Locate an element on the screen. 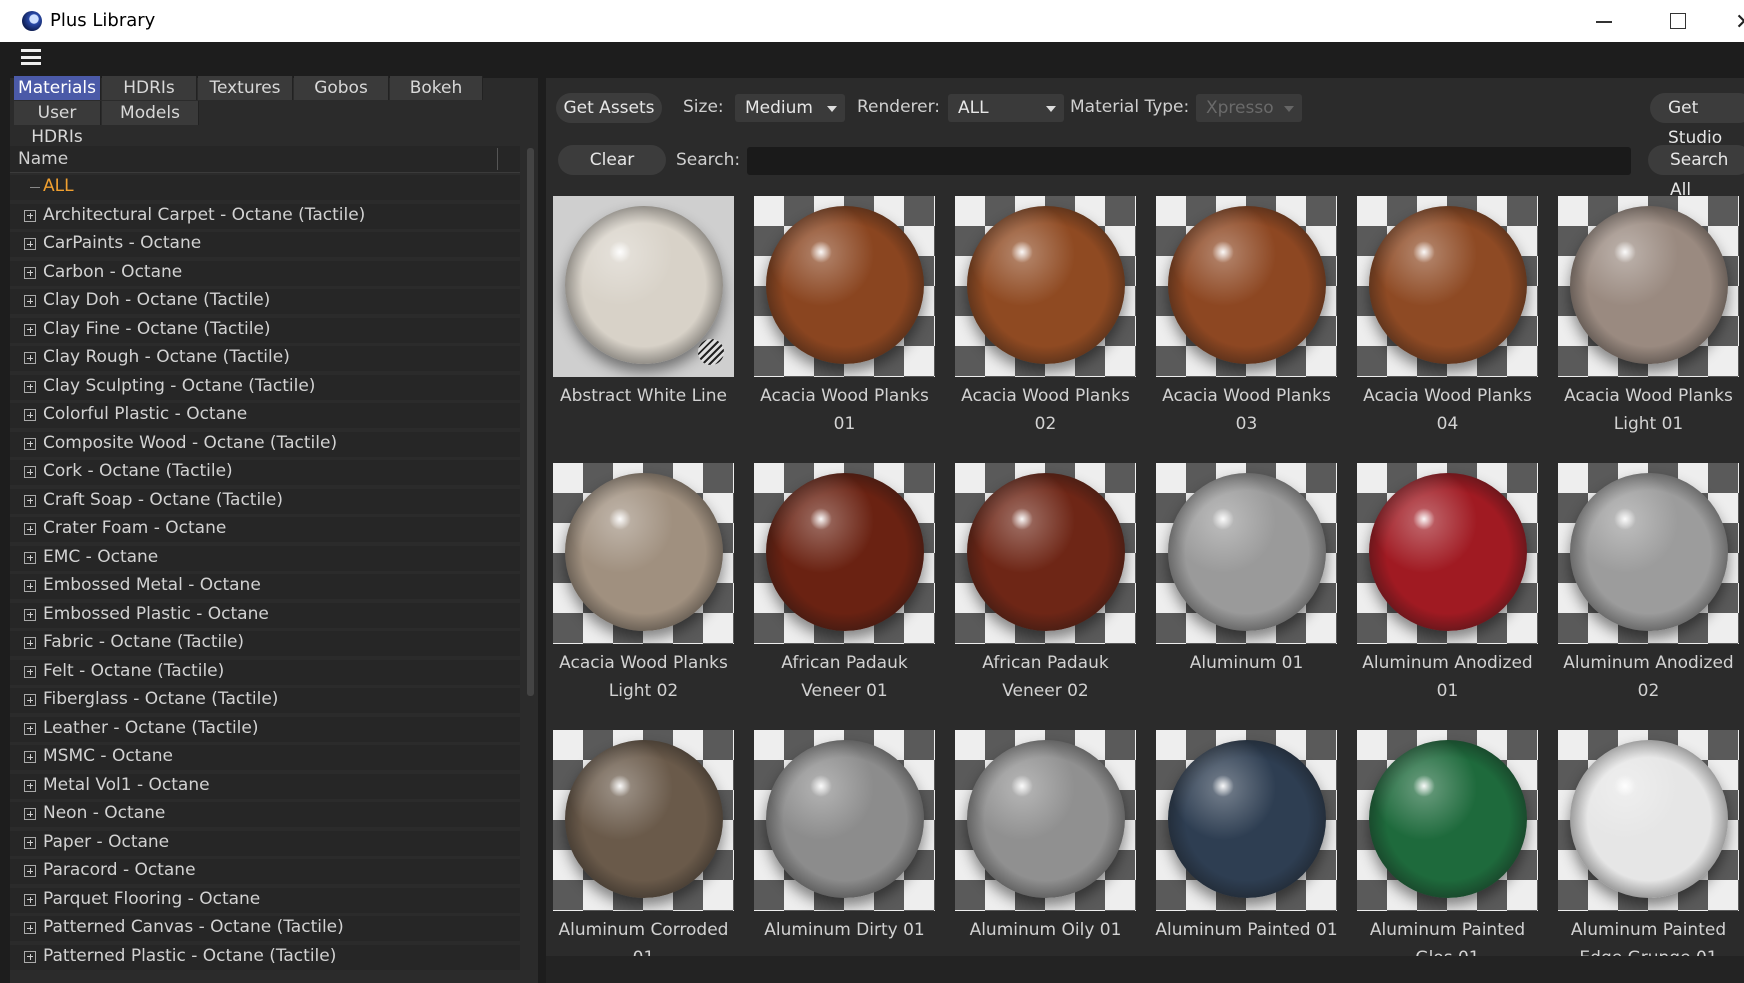 This screenshot has height=983, width=1744. material-tile: Abstract White Line is located at coordinates (643, 329).